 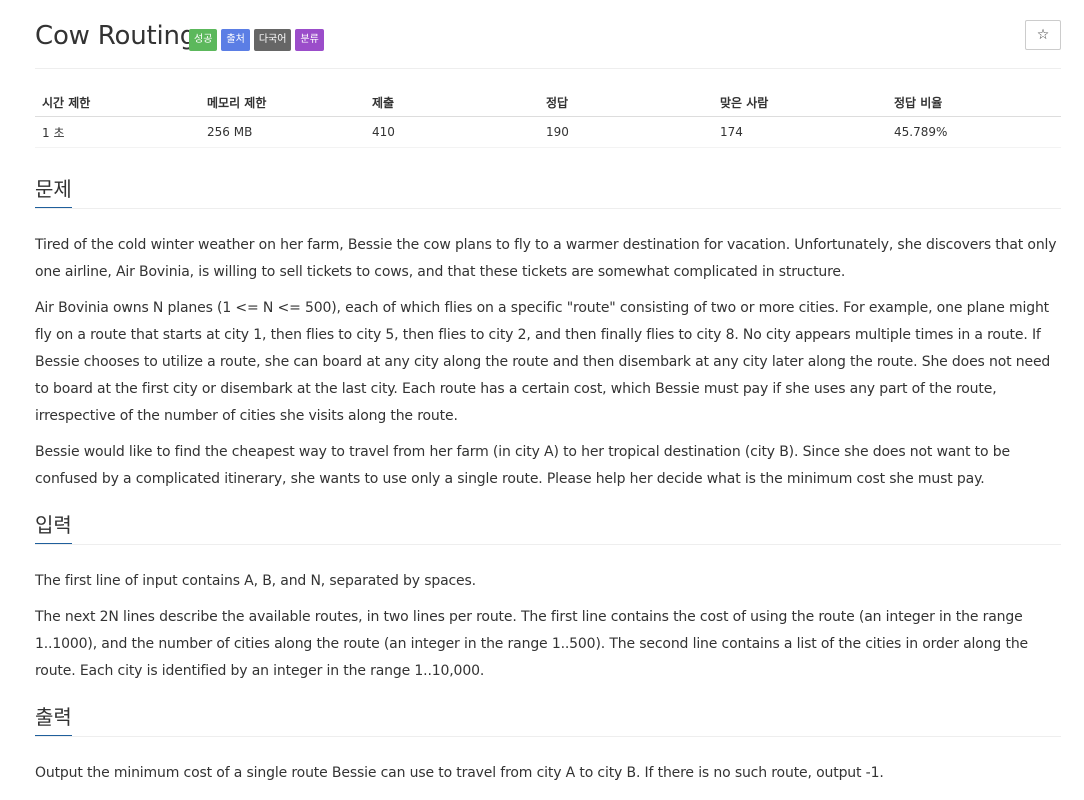 I want to click on section-input-title: 입력, so click(x=53, y=527).